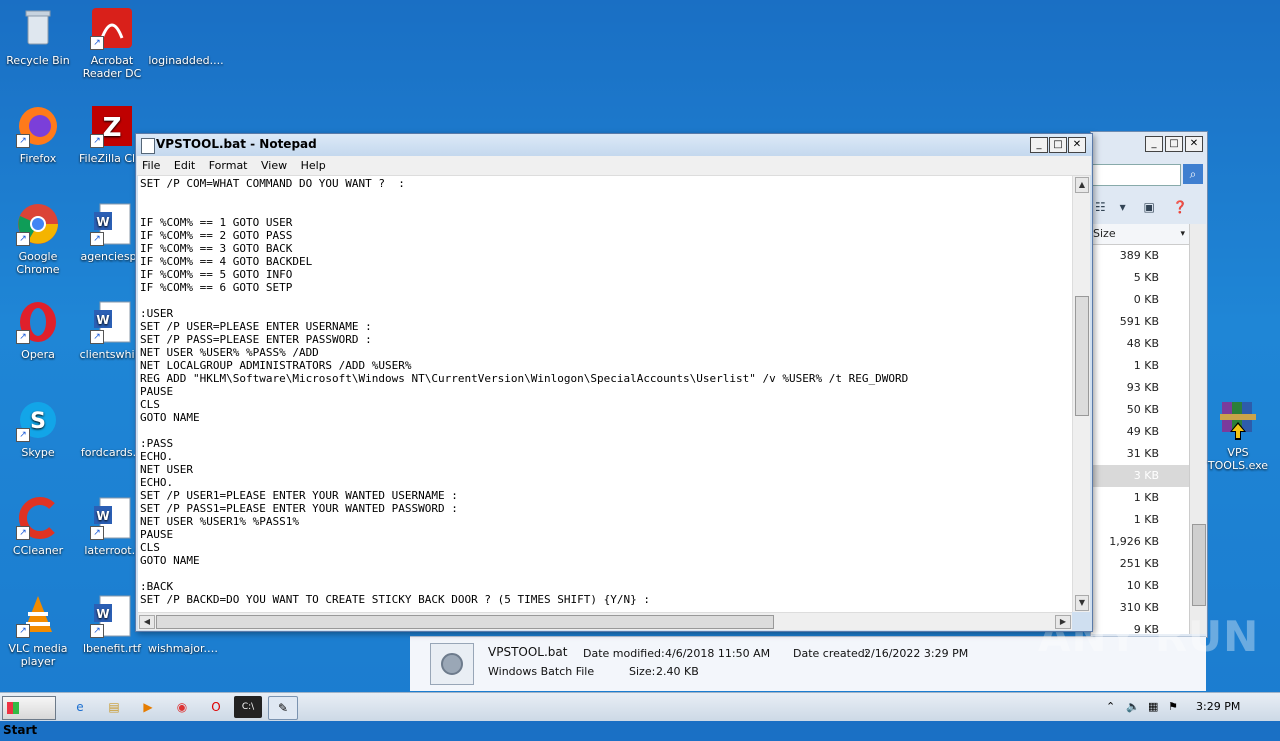  Describe the element at coordinates (1100, 207) in the screenshot. I see `view-options-icon: ☷` at that location.